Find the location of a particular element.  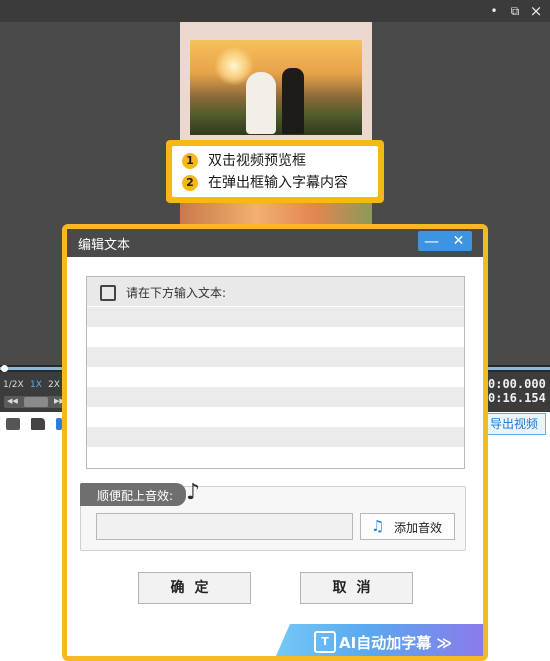

ai-subtitle-label: AI自动加字幕 ≫ is located at coordinates (395, 642).